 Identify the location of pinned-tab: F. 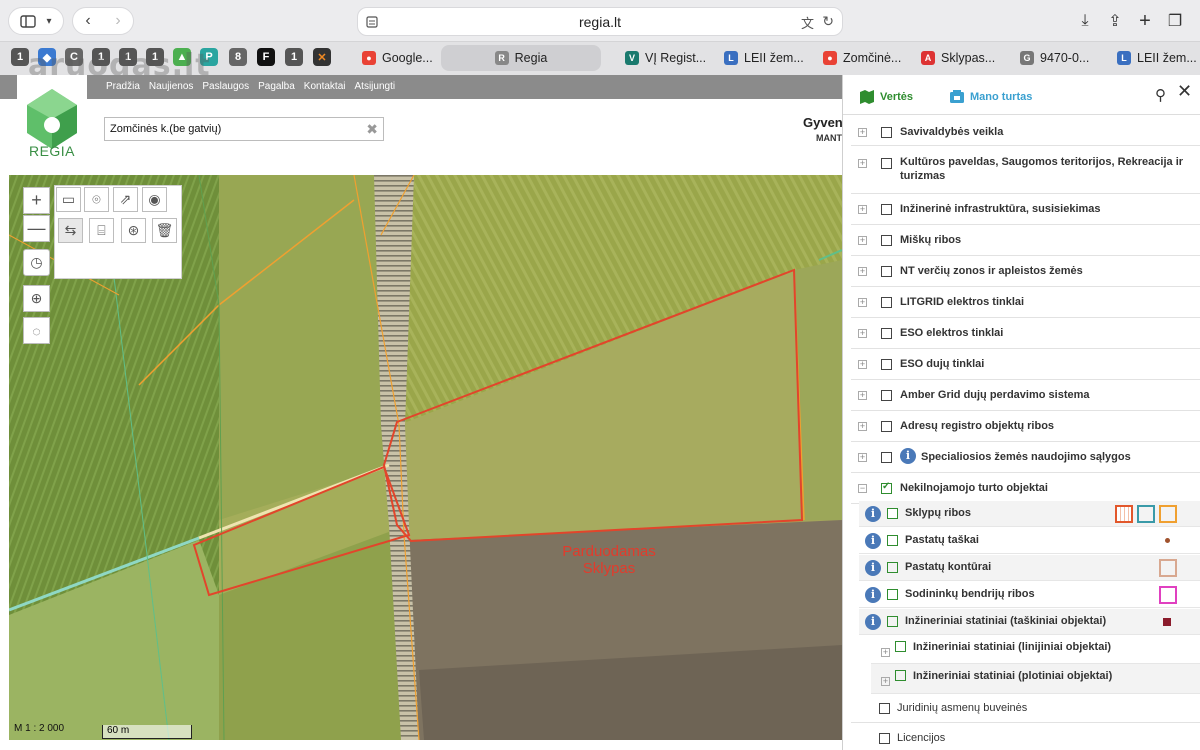
(266, 57).